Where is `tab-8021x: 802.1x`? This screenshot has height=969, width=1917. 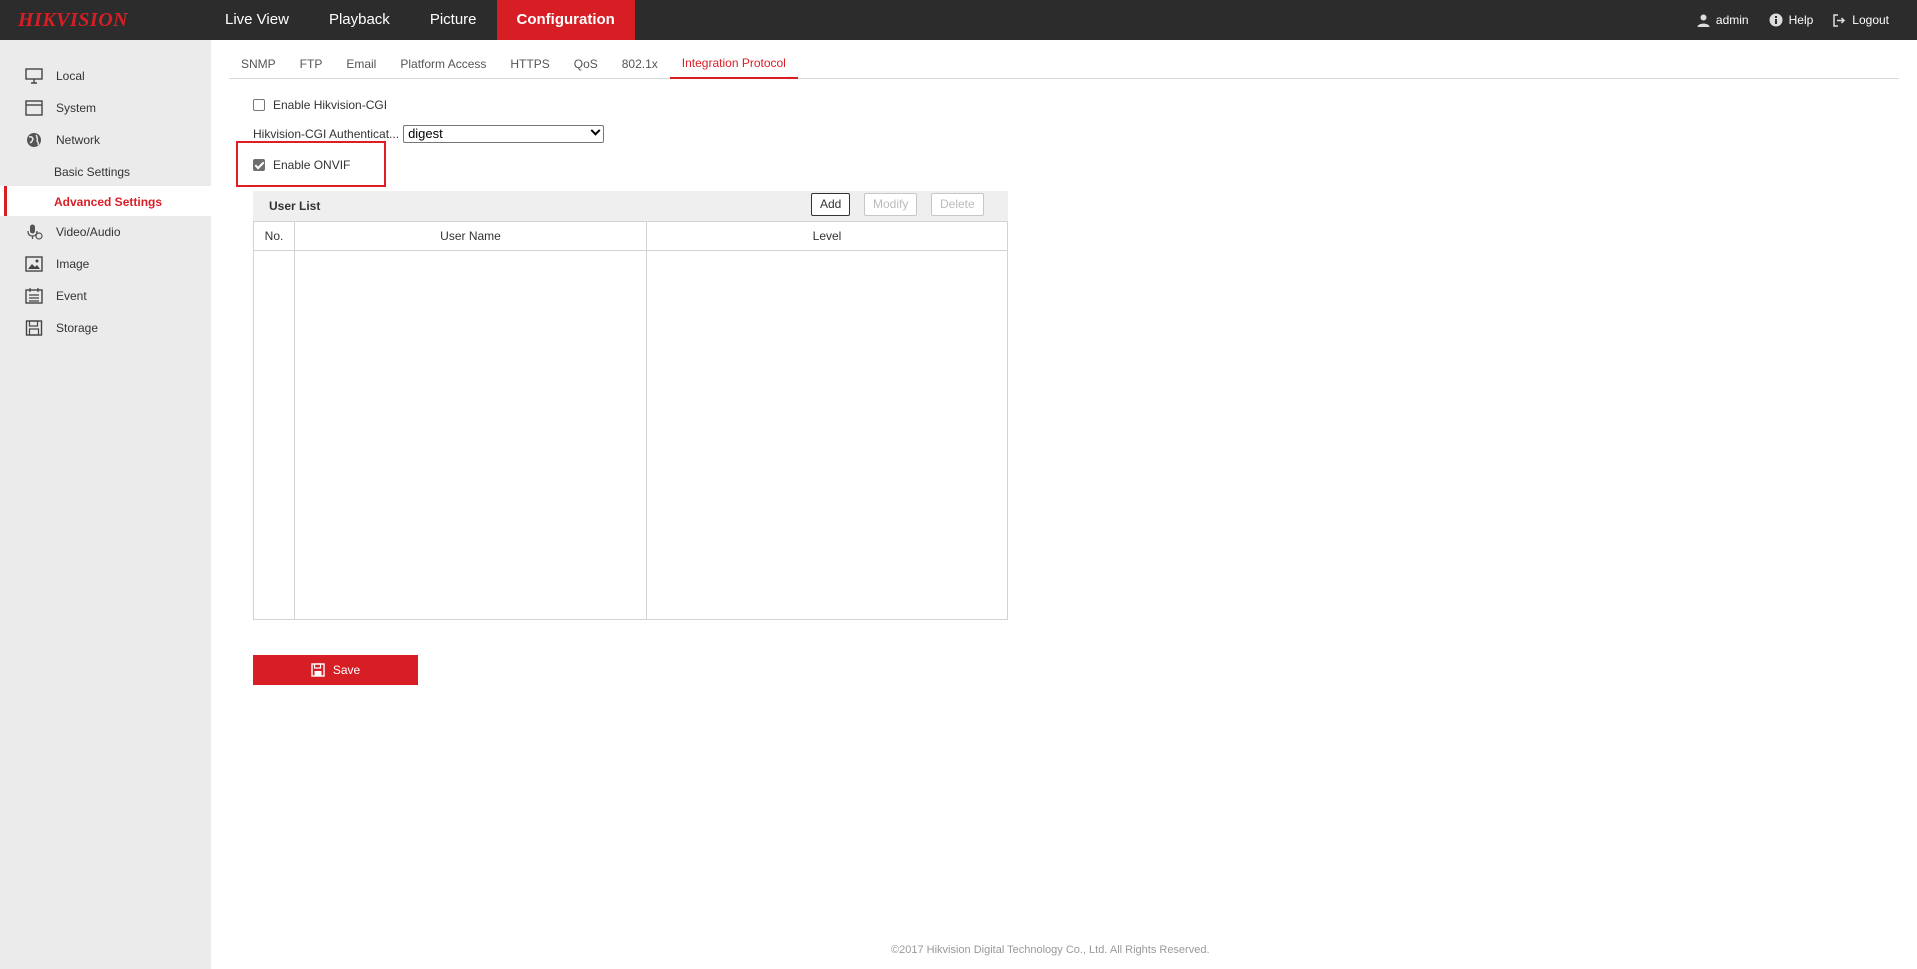 tab-8021x: 802.1x is located at coordinates (640, 64).